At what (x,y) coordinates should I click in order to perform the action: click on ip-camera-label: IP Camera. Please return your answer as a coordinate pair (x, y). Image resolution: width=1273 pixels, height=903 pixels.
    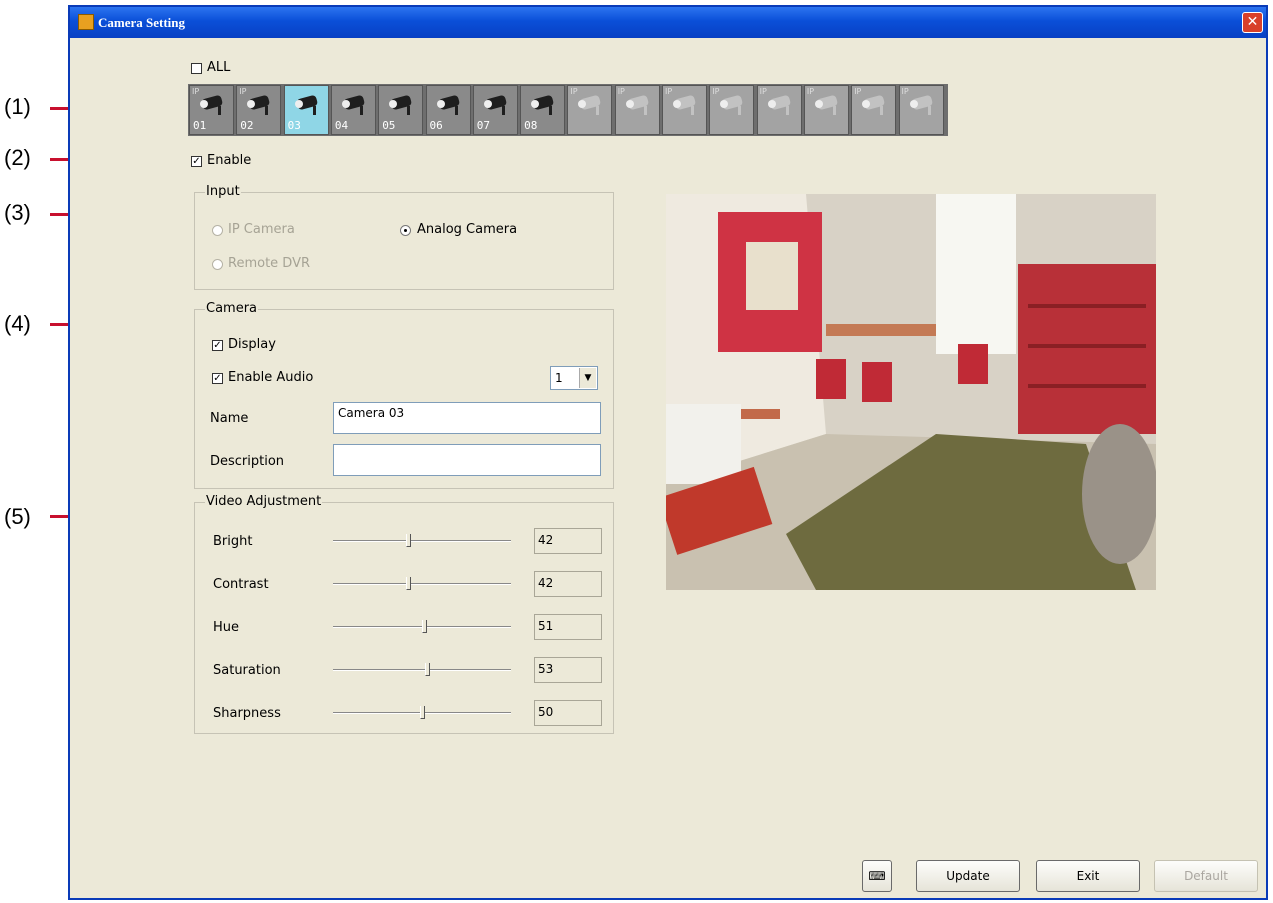
    Looking at the image, I should click on (261, 229).